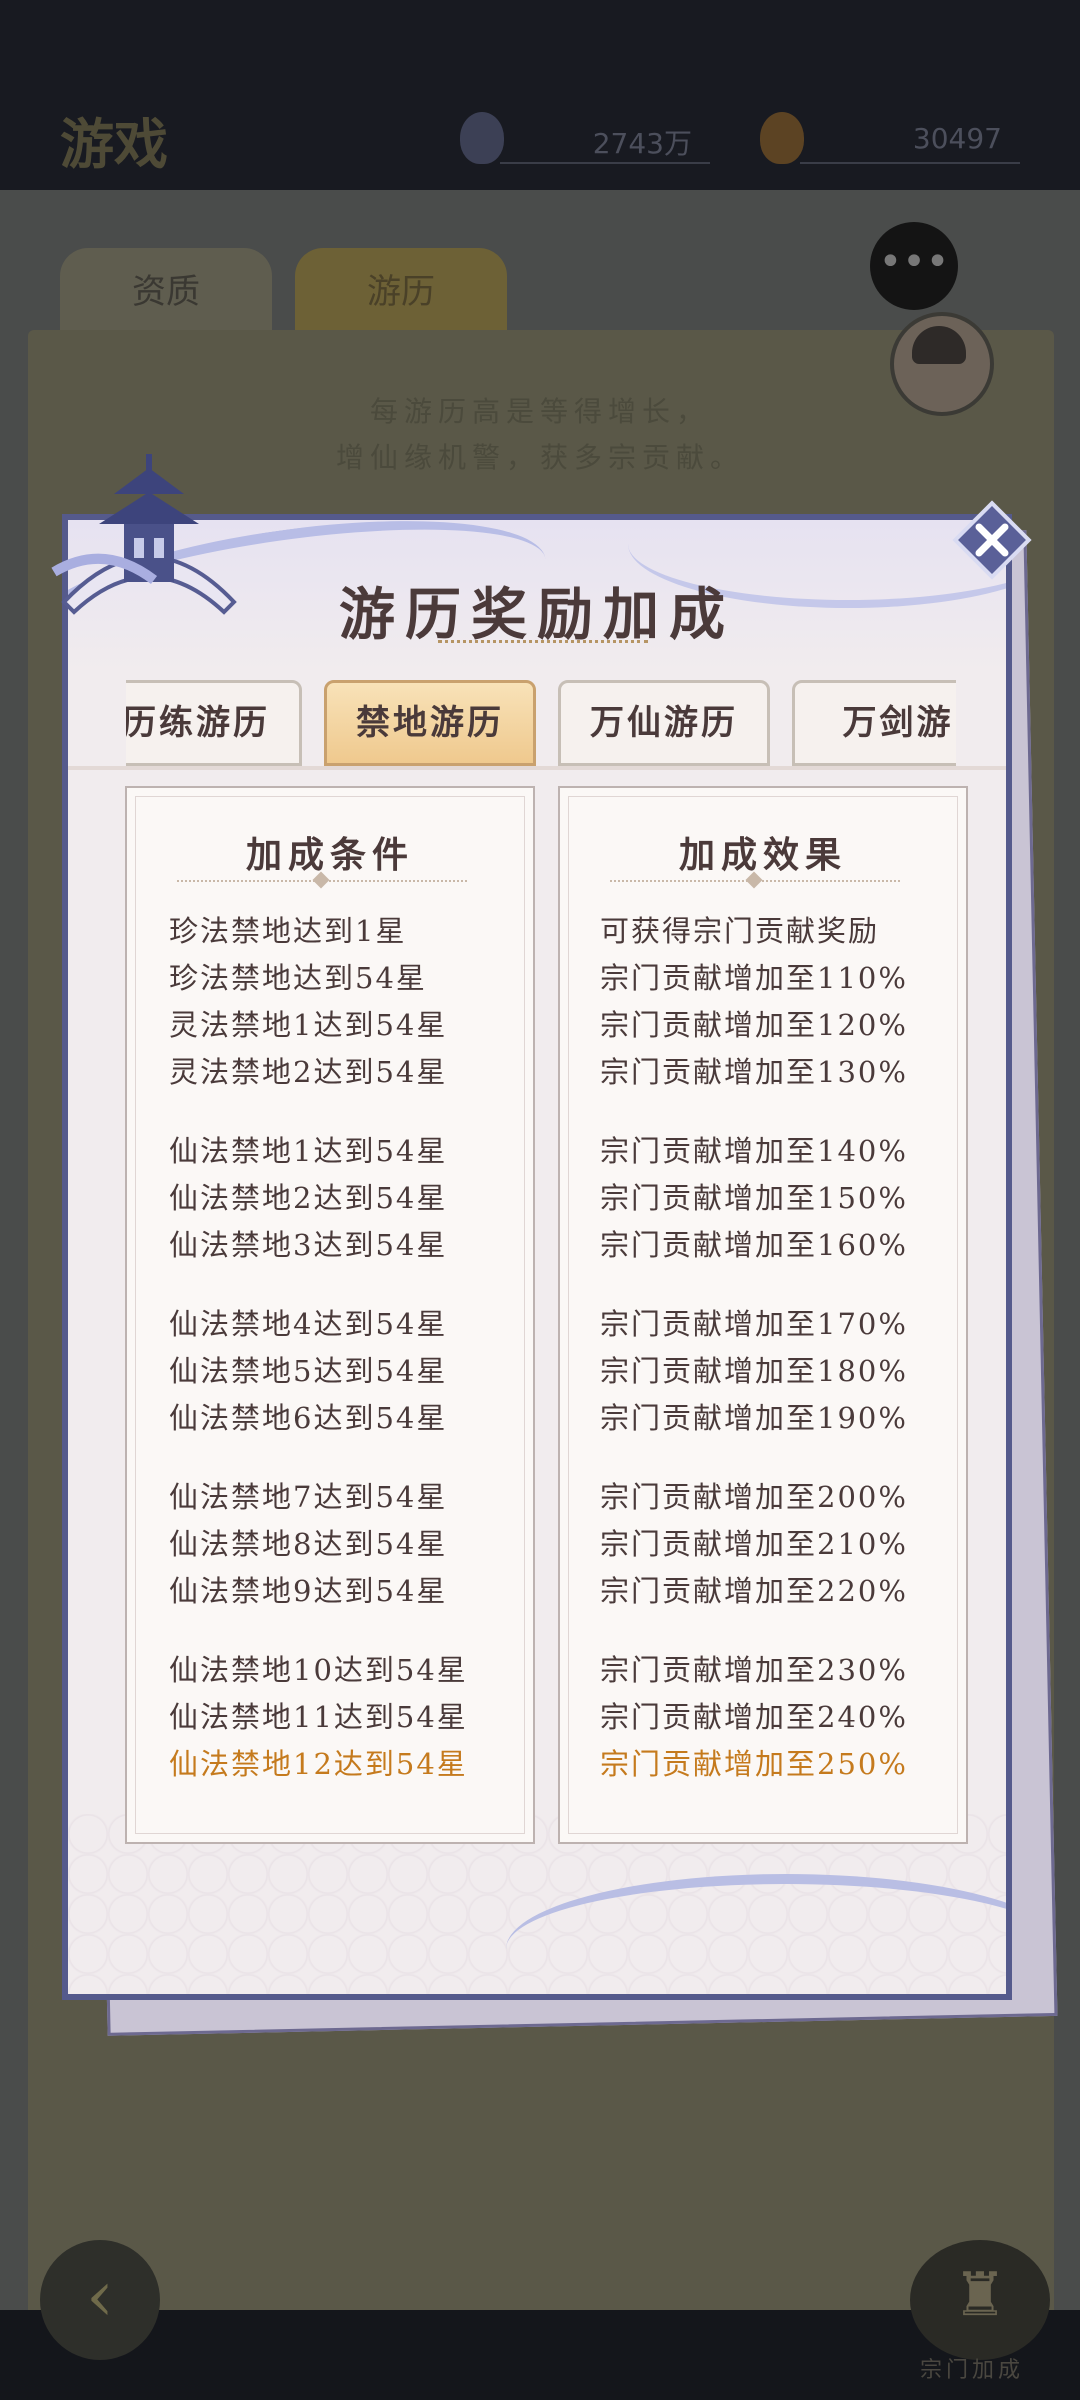 The height and width of the screenshot is (2400, 1080). What do you see at coordinates (308, 1544) in the screenshot?
I see `condition-row: 仙法禁地8达到54星` at bounding box center [308, 1544].